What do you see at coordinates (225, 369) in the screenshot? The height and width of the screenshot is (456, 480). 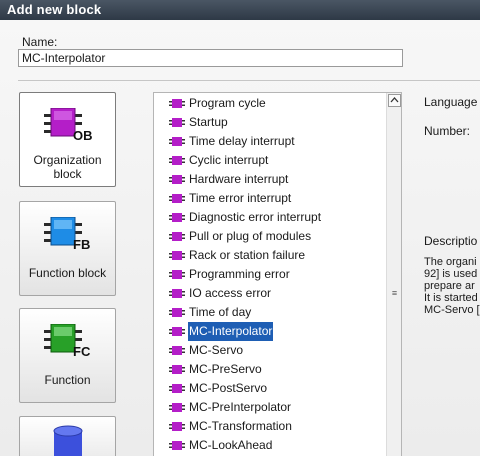 I see `list-item-label: MC-PreServo` at bounding box center [225, 369].